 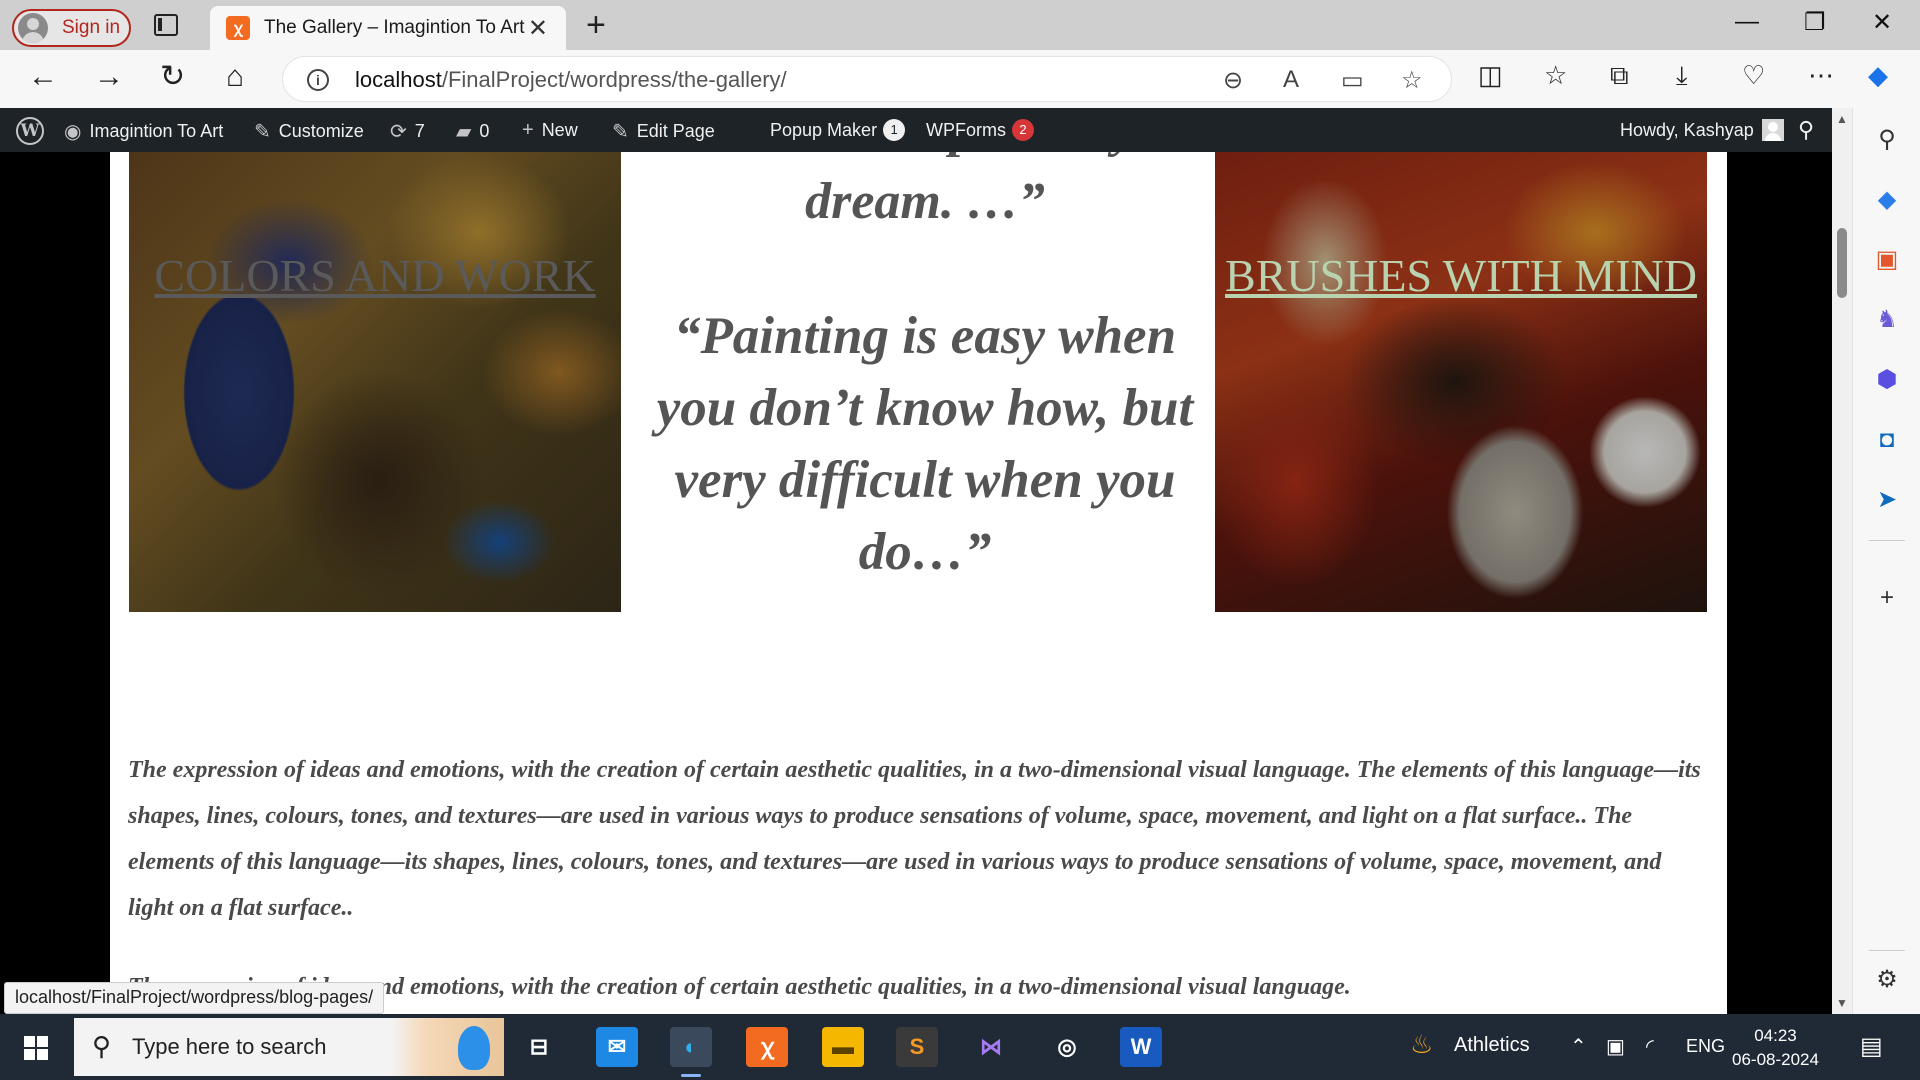 What do you see at coordinates (550, 130) in the screenshot?
I see `new-content-menu: + New` at bounding box center [550, 130].